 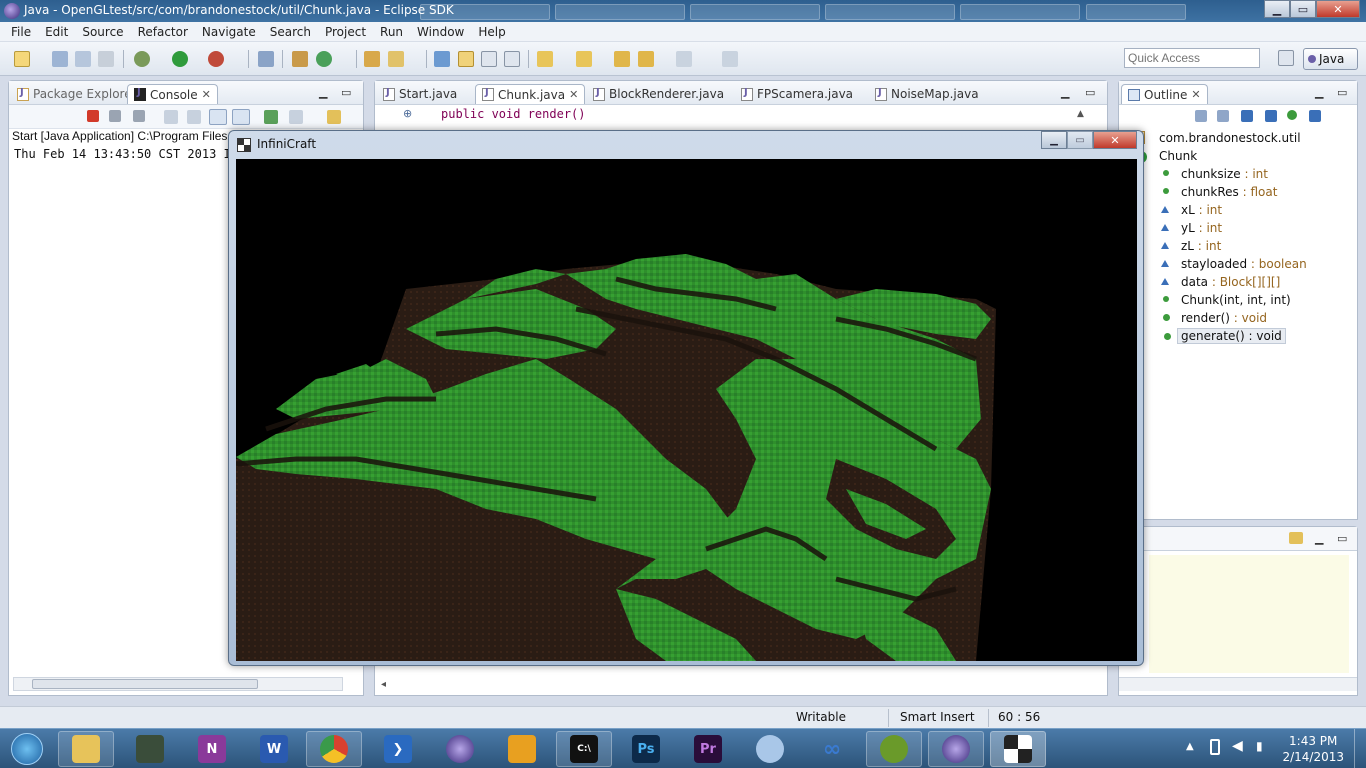 What do you see at coordinates (324, 59) in the screenshot?
I see `new-class-icon` at bounding box center [324, 59].